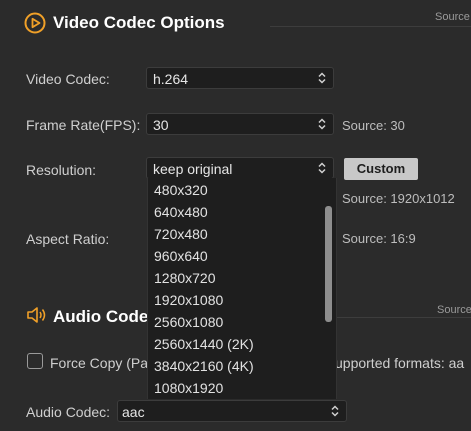  I want to click on resolution-option: 3840x2160 (4K), so click(204, 366).